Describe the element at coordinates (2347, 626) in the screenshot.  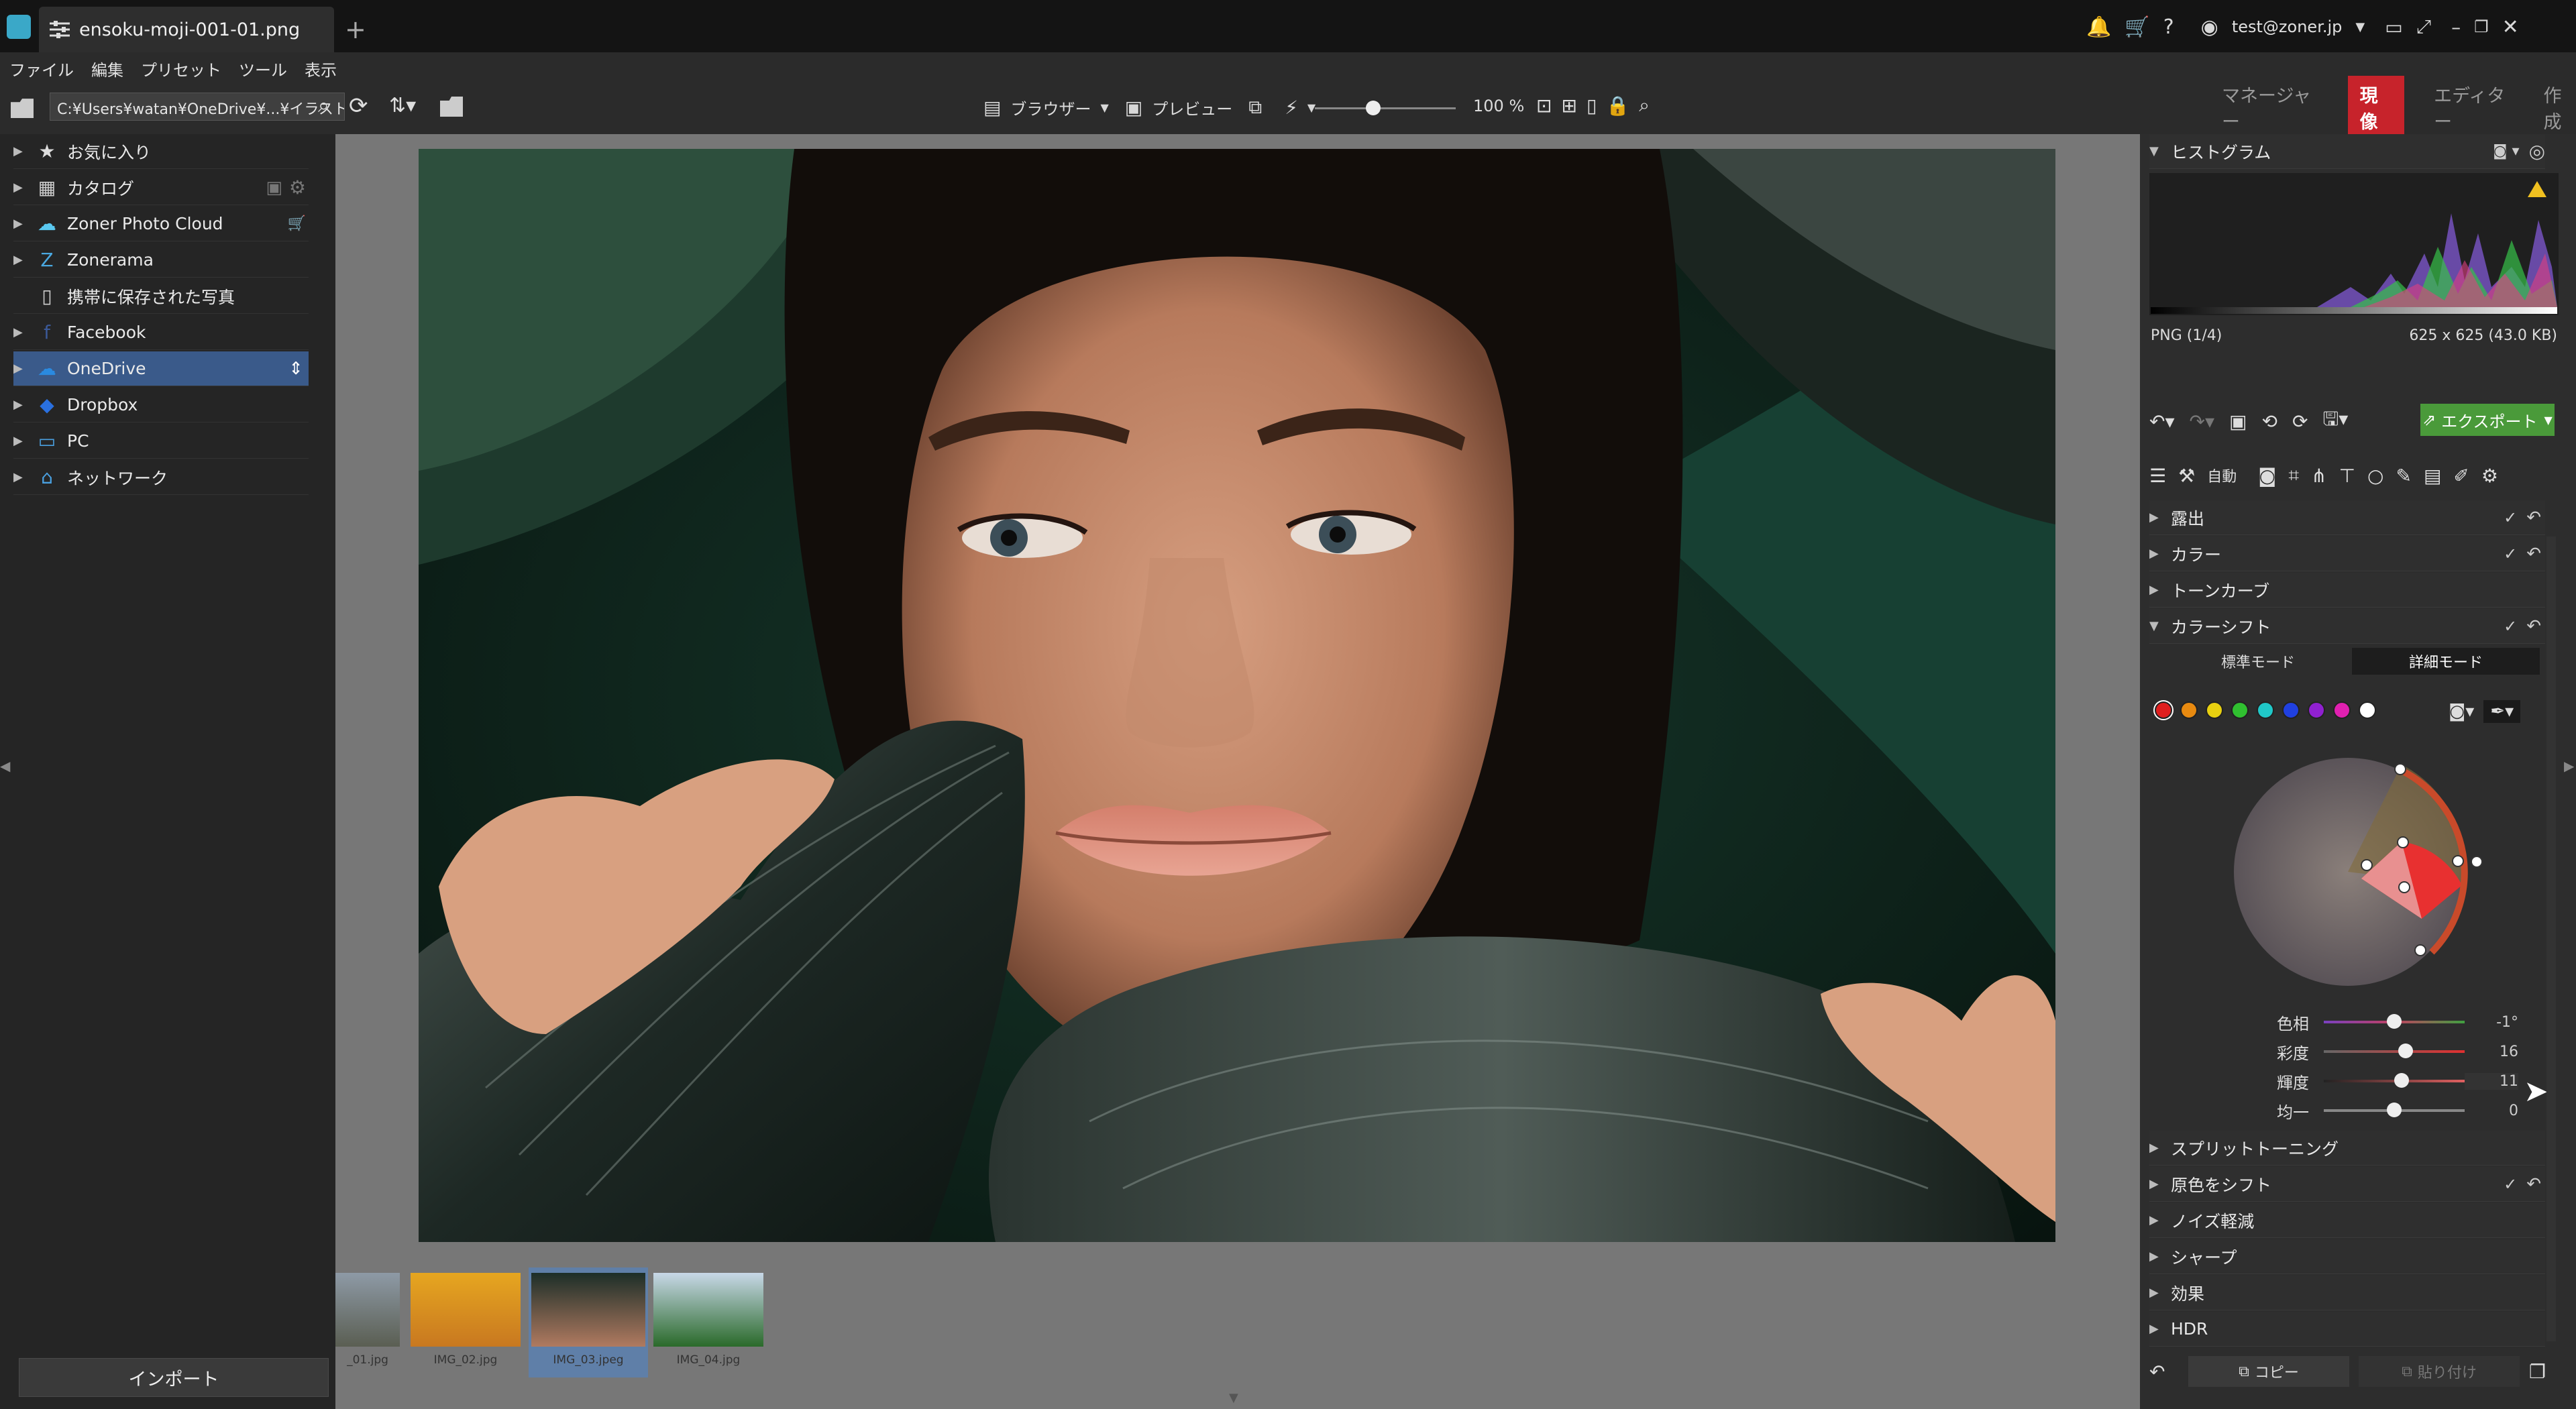
I see `section-4: ▼ カラーシフト ✓ ↶` at that location.